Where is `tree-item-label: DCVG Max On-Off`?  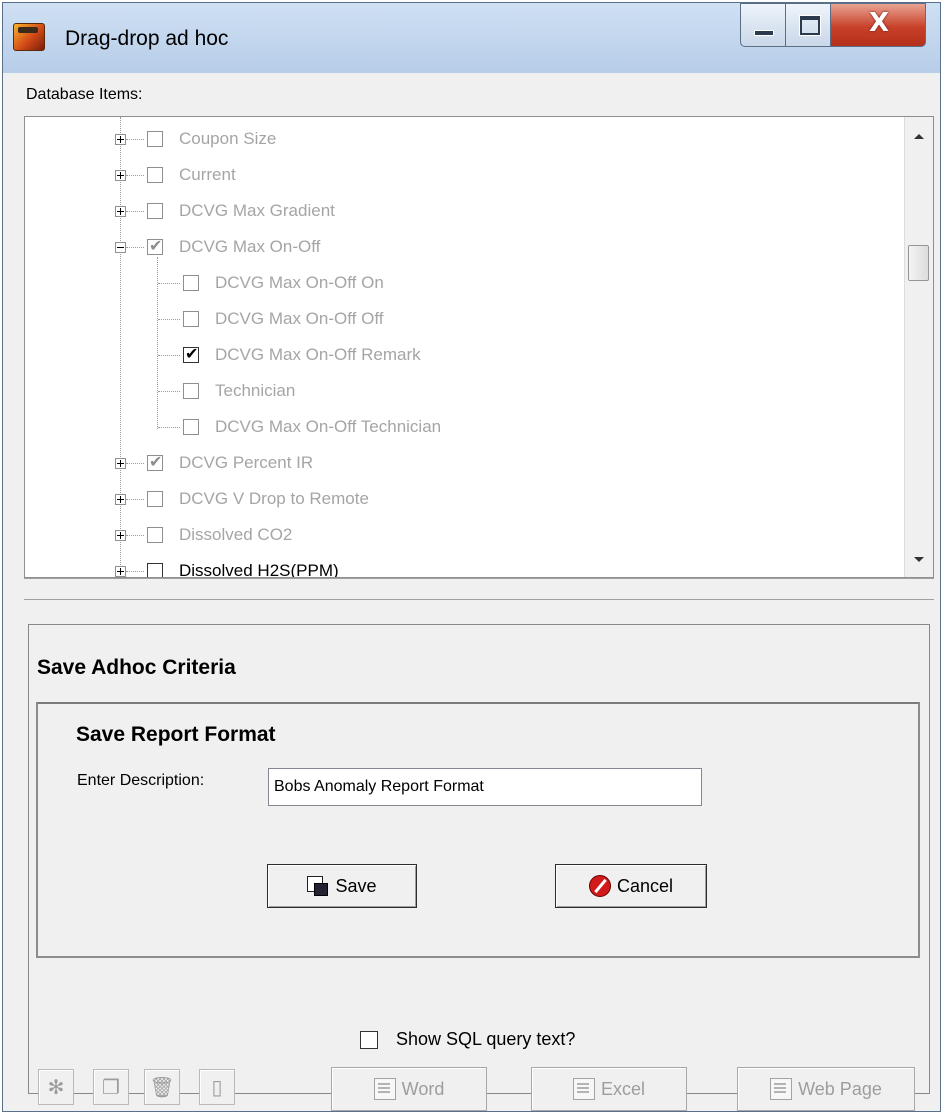
tree-item-label: DCVG Max On-Off is located at coordinates (250, 246).